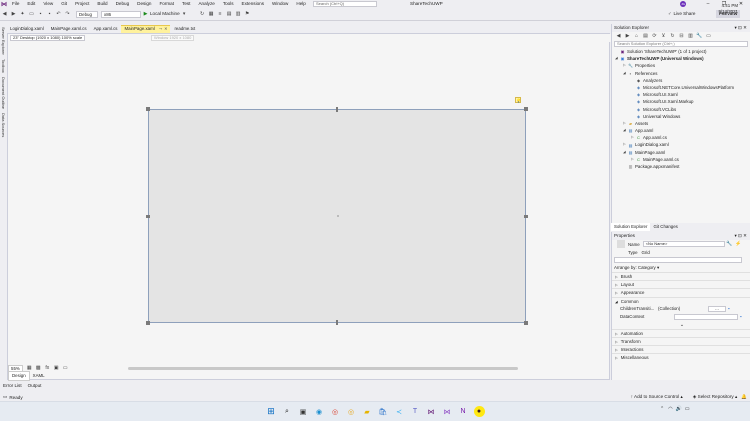 The image size is (750, 421). I want to click on property-category: ▷ Appearance, so click(681, 292).